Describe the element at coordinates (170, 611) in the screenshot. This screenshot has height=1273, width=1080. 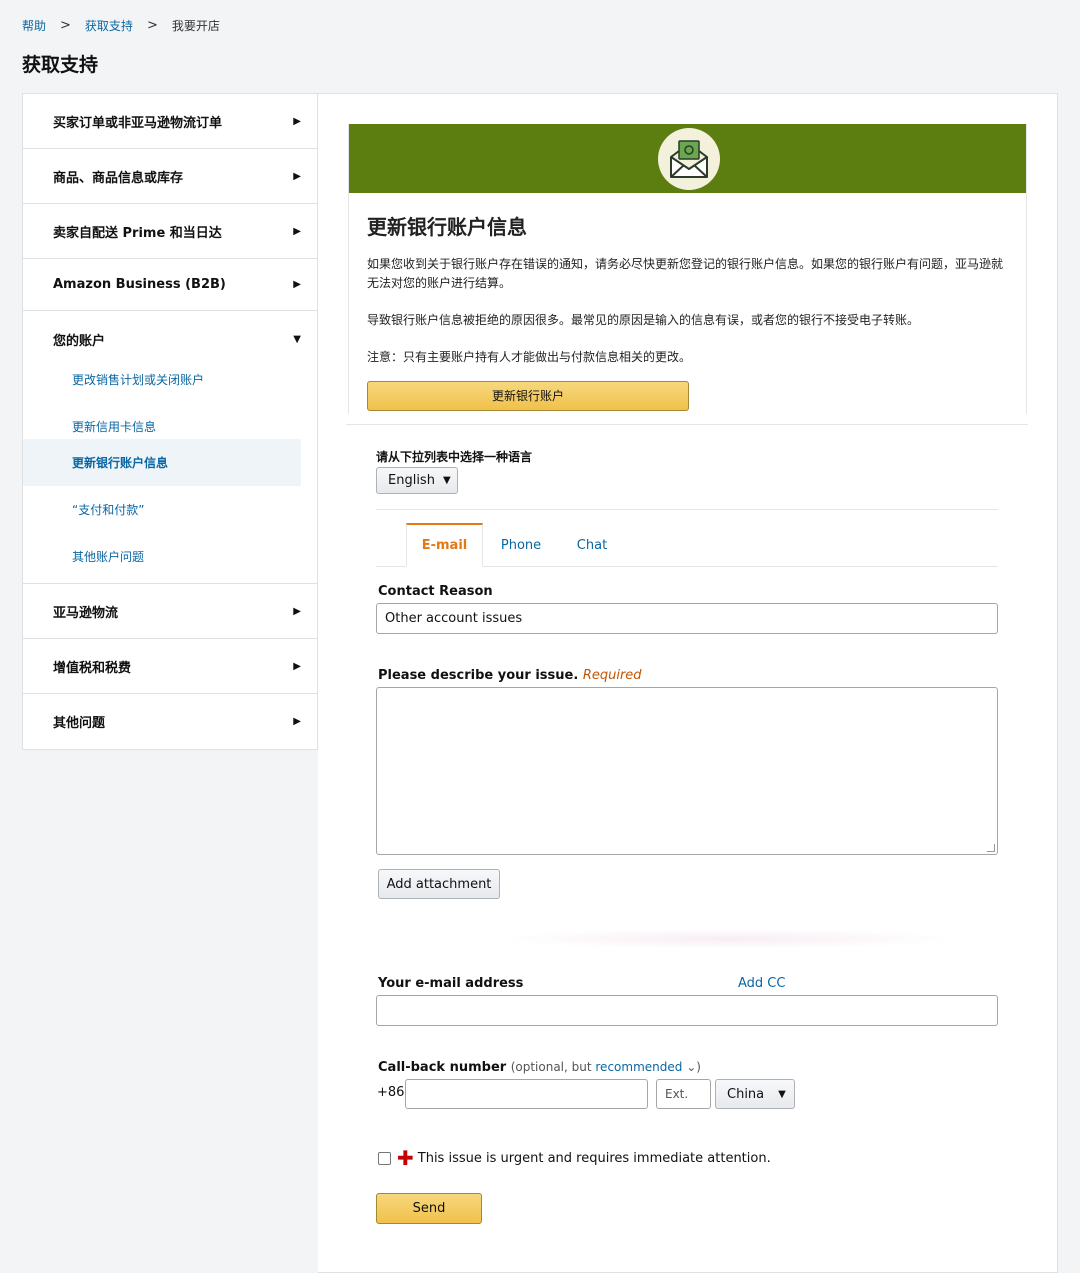
I see `sidebar-item-fba: 亚马逊物流 ▶` at that location.